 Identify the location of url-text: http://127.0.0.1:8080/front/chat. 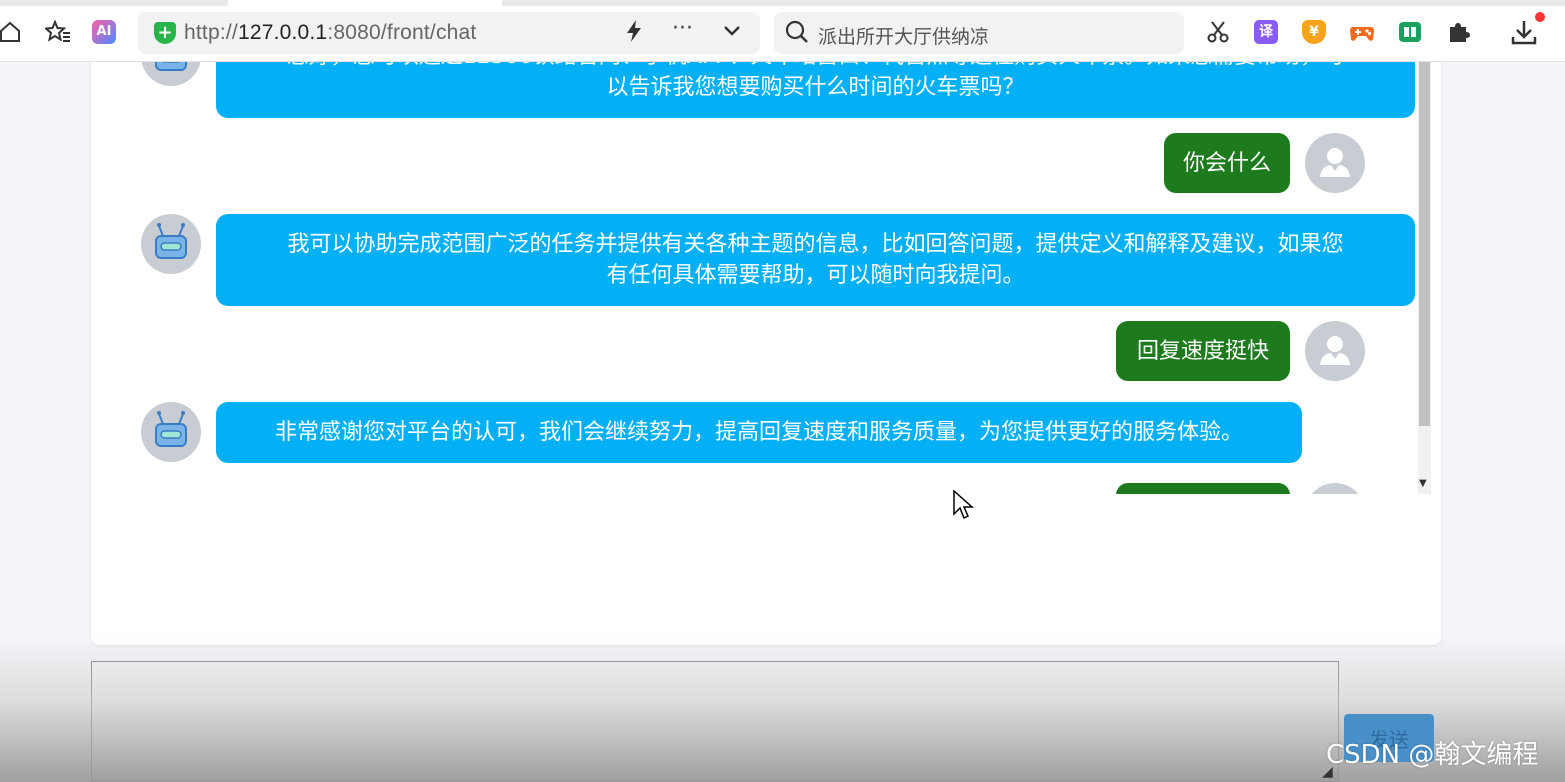
(330, 32).